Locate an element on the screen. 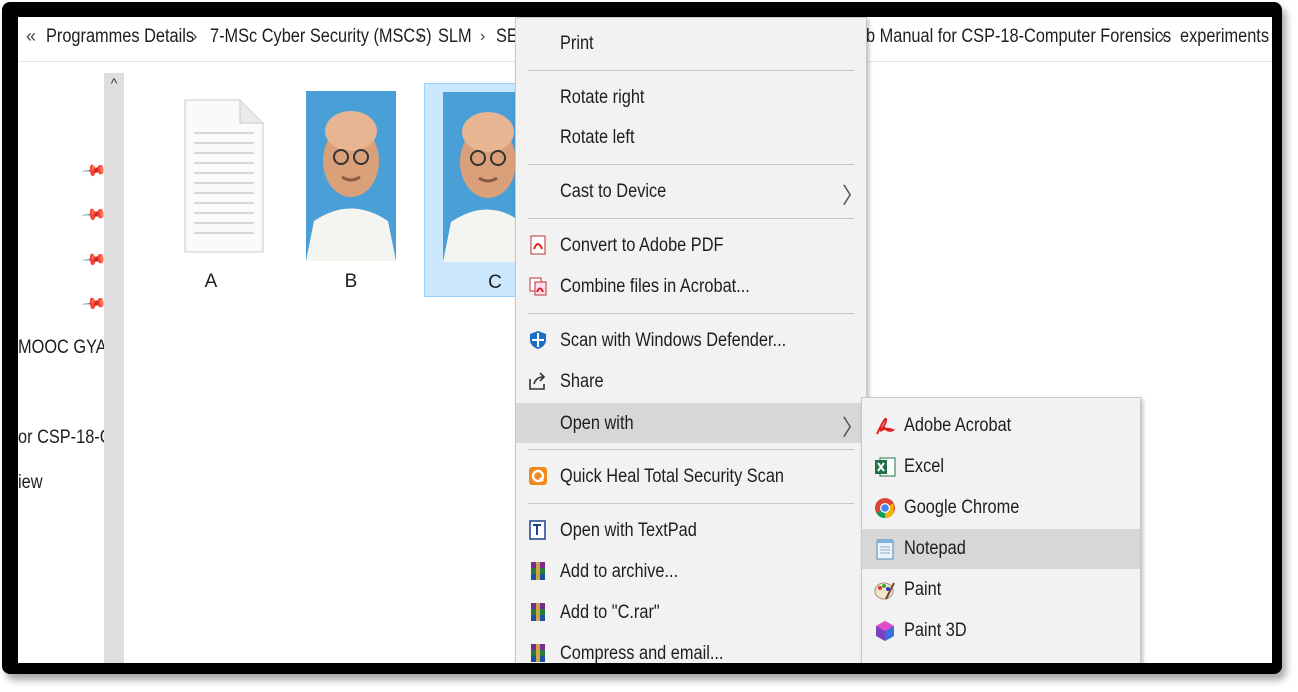 The height and width of the screenshot is (692, 1298). menu-item-add-c-rar: Add to "C.rar" is located at coordinates (691, 612).